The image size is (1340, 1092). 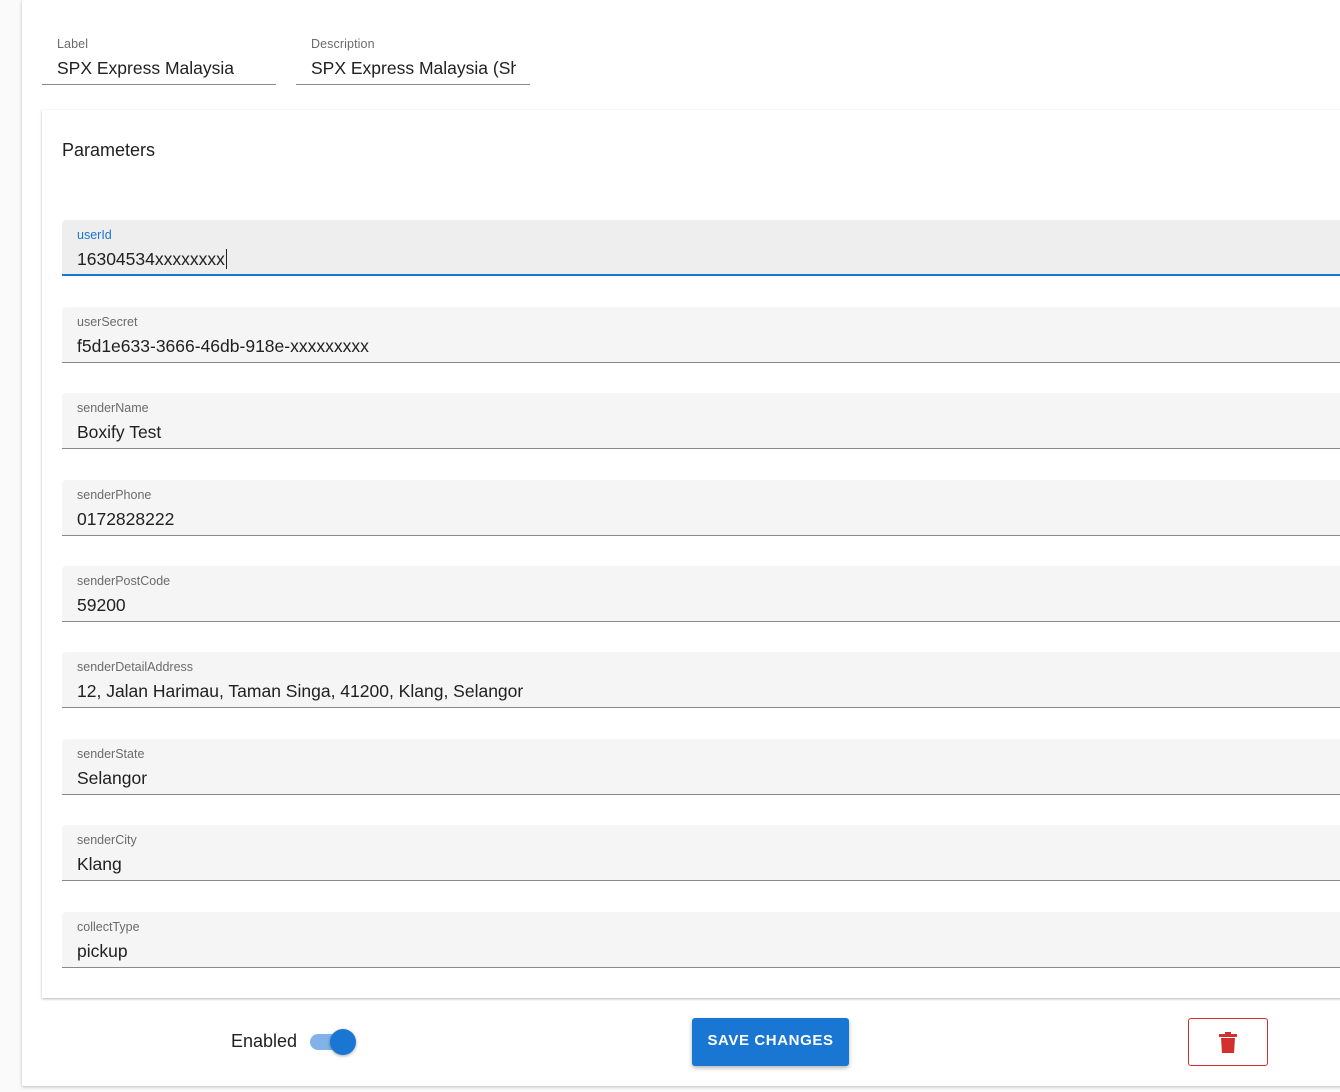 I want to click on description-field: Description SPX Express Malaysia (Sh, so click(x=413, y=57).